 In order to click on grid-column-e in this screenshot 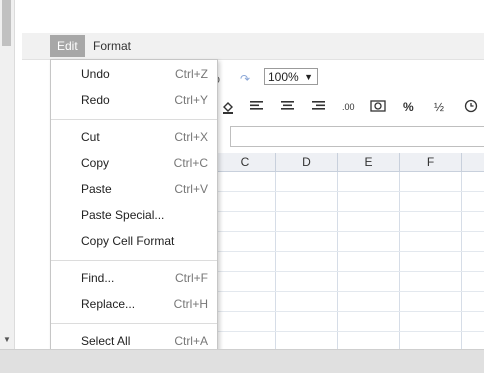, I will do `click(369, 260)`.